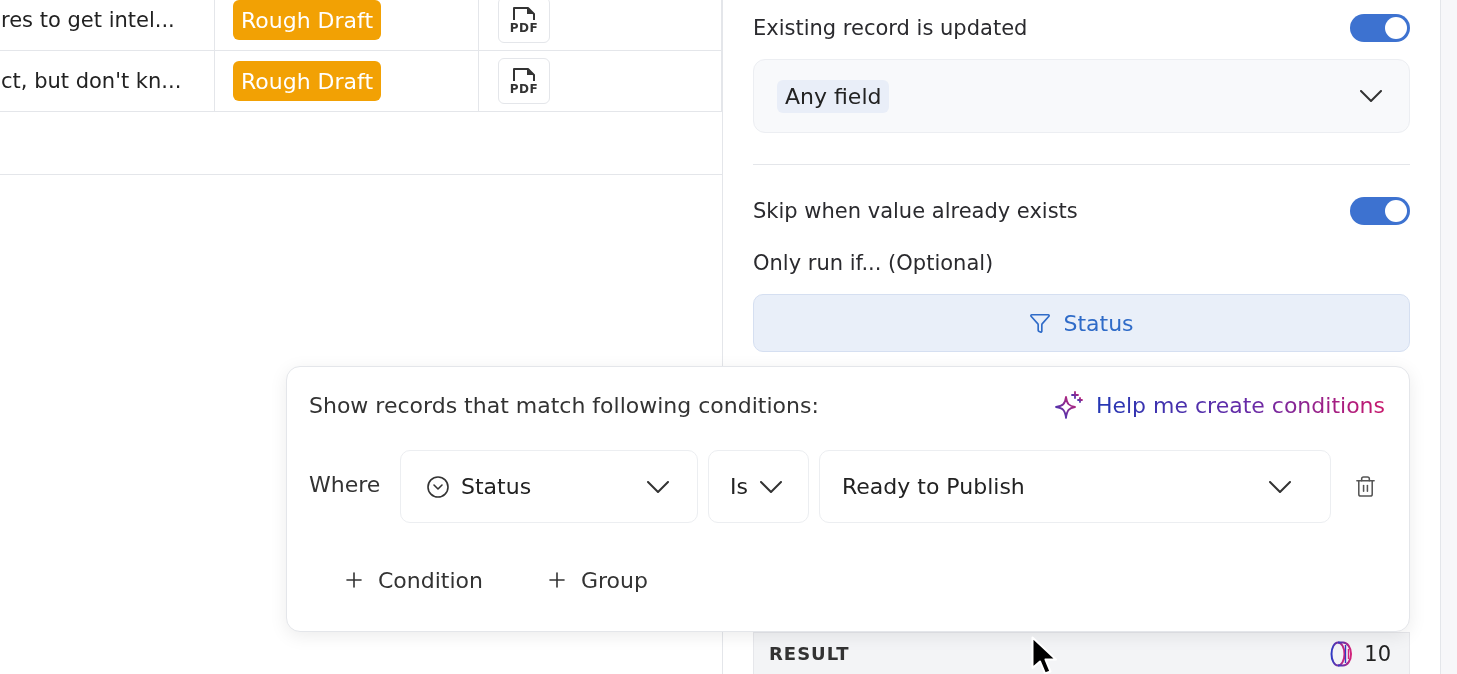 This screenshot has width=1457, height=674. I want to click on toggle-label: Existing record is updated, so click(890, 28).